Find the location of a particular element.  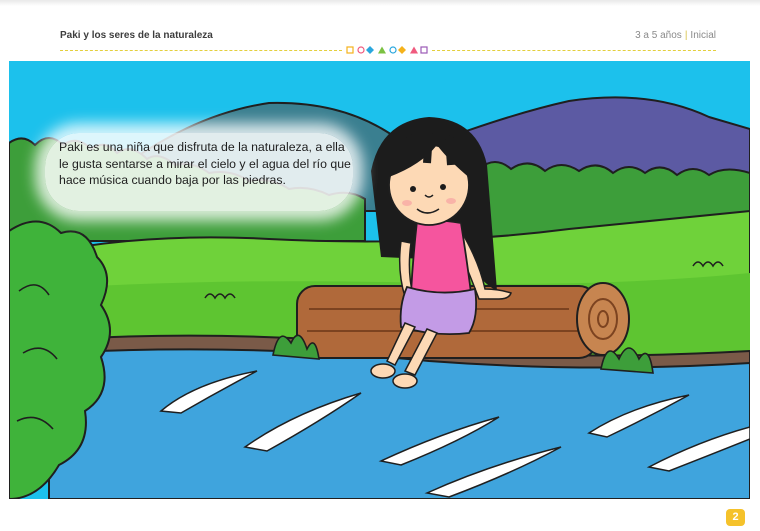

book-title: Paki y los seres de la naturaleza is located at coordinates (136, 35).